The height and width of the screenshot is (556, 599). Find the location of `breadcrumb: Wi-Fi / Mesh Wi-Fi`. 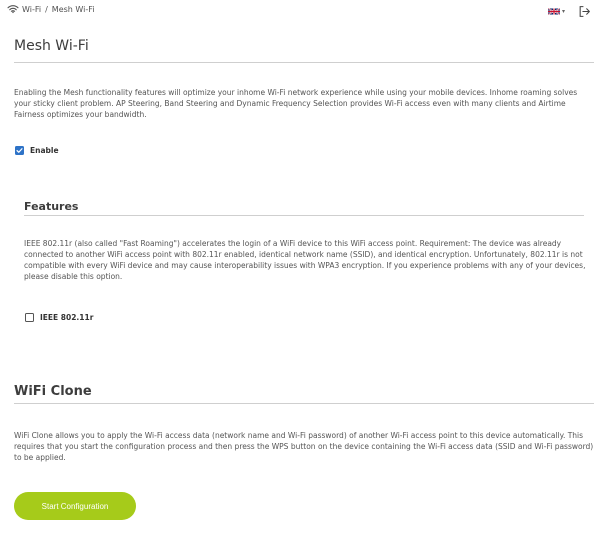

breadcrumb: Wi-Fi / Mesh Wi-Fi is located at coordinates (51, 9).